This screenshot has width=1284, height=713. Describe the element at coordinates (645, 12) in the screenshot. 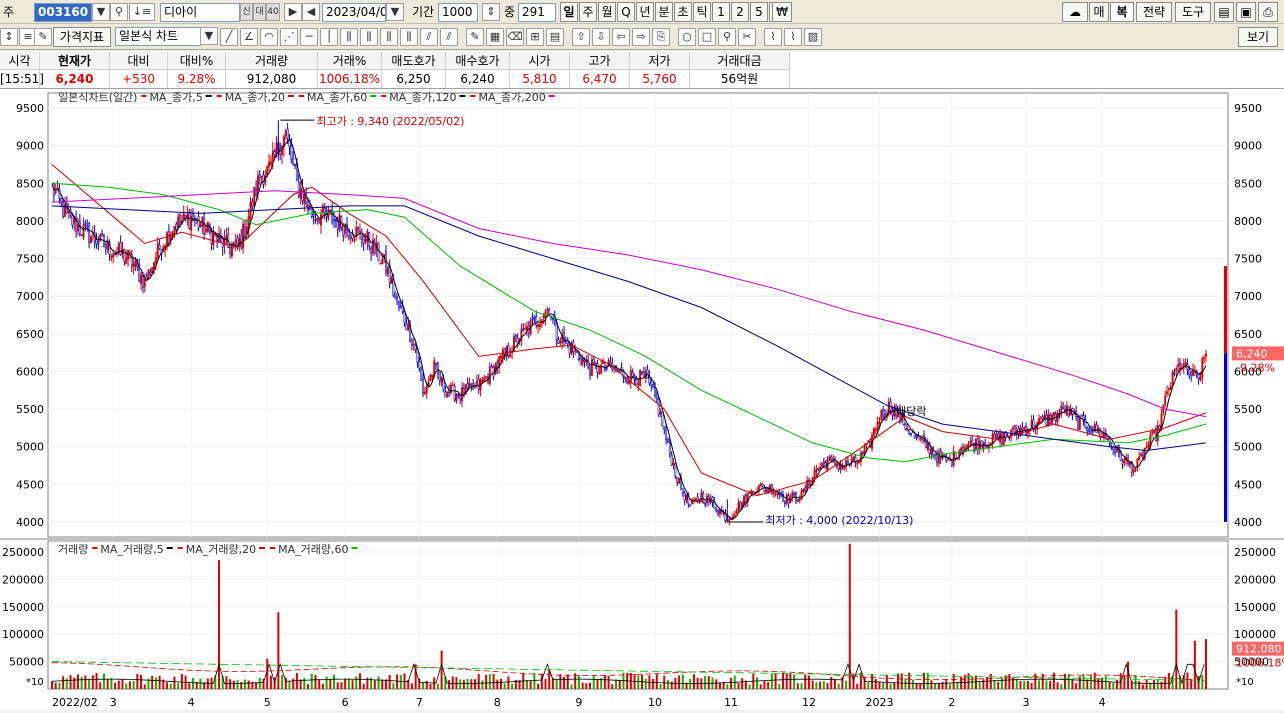

I see `timeframe-4: 년` at that location.